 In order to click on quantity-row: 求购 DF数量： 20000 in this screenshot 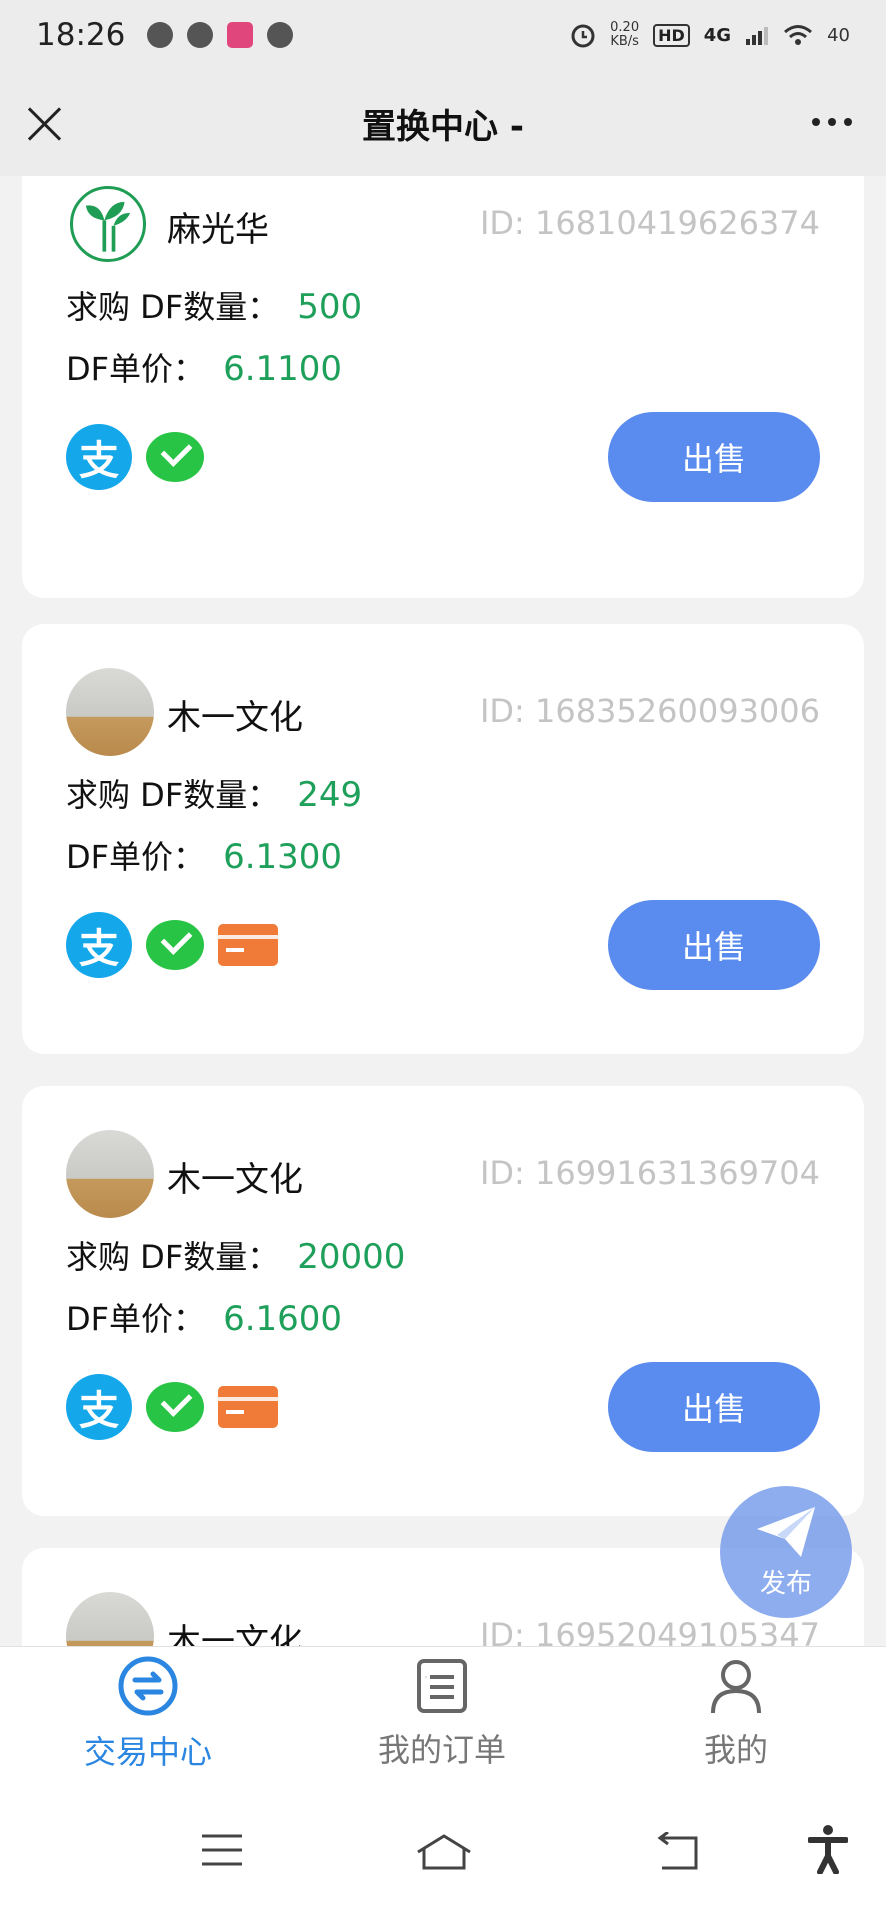, I will do `click(235, 1255)`.